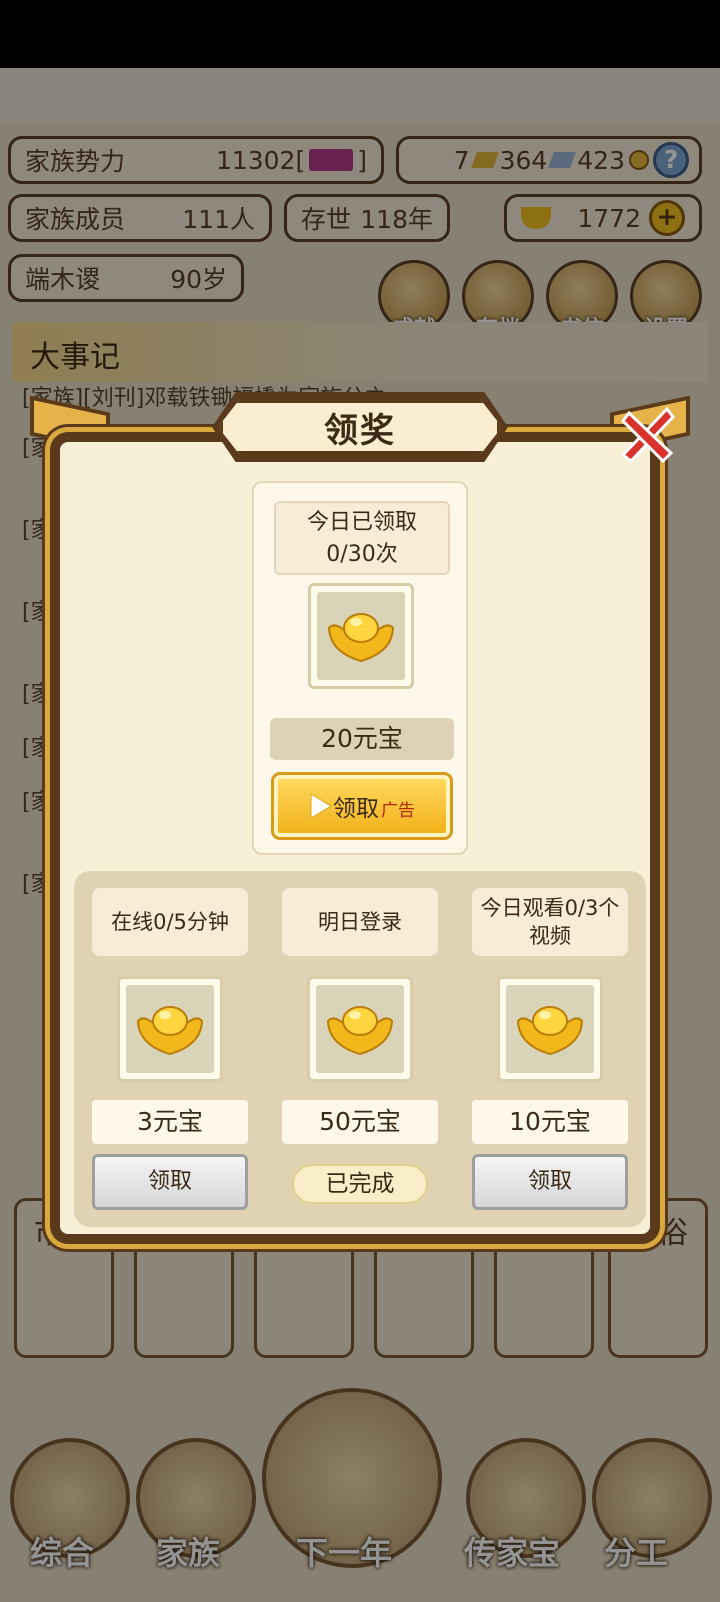 Image resolution: width=720 pixels, height=1602 pixels. I want to click on task-login-done-badge: 已完成, so click(360, 1184).